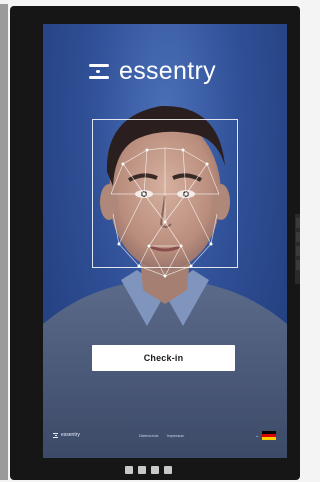  What do you see at coordinates (175, 436) in the screenshot?
I see `imprint-link: Impressum` at bounding box center [175, 436].